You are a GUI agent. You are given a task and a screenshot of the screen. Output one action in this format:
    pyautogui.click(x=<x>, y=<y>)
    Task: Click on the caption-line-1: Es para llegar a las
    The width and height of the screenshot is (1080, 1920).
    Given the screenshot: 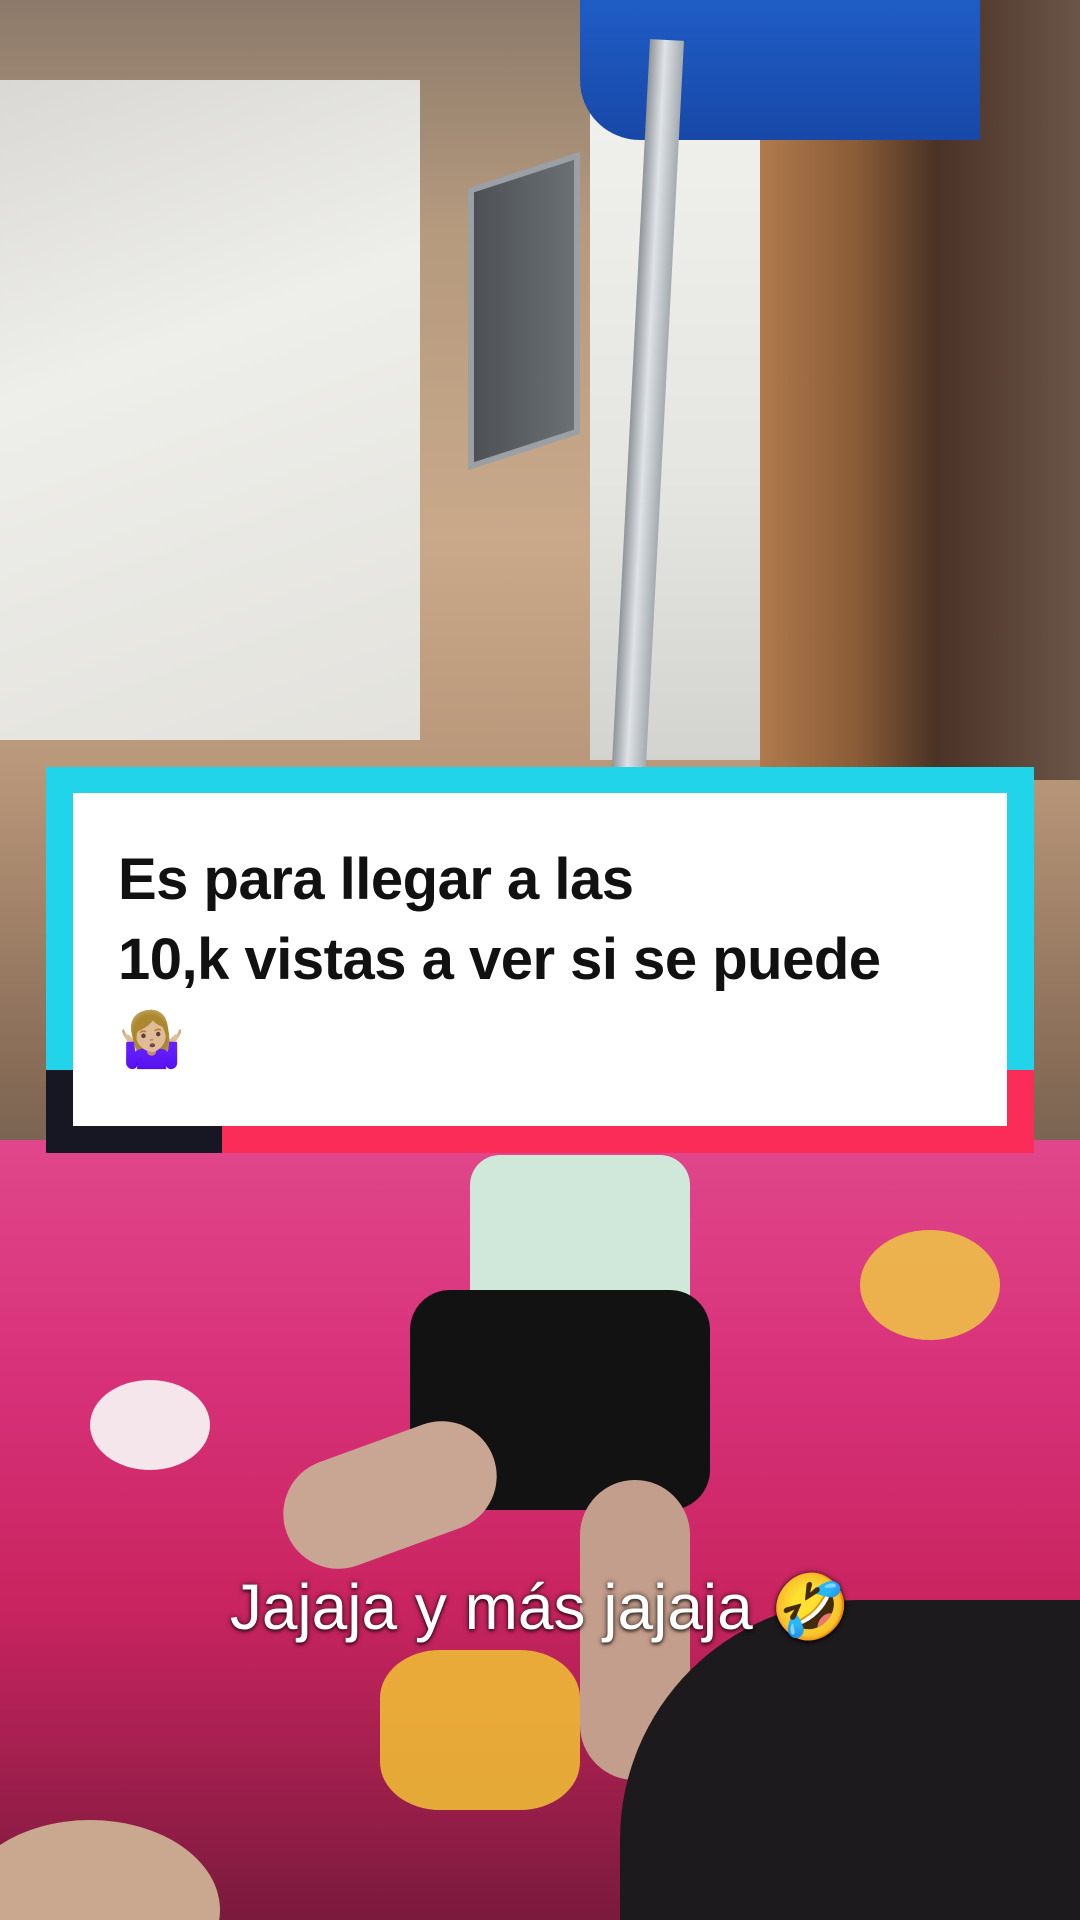 What is the action you would take?
    pyautogui.click(x=376, y=879)
    